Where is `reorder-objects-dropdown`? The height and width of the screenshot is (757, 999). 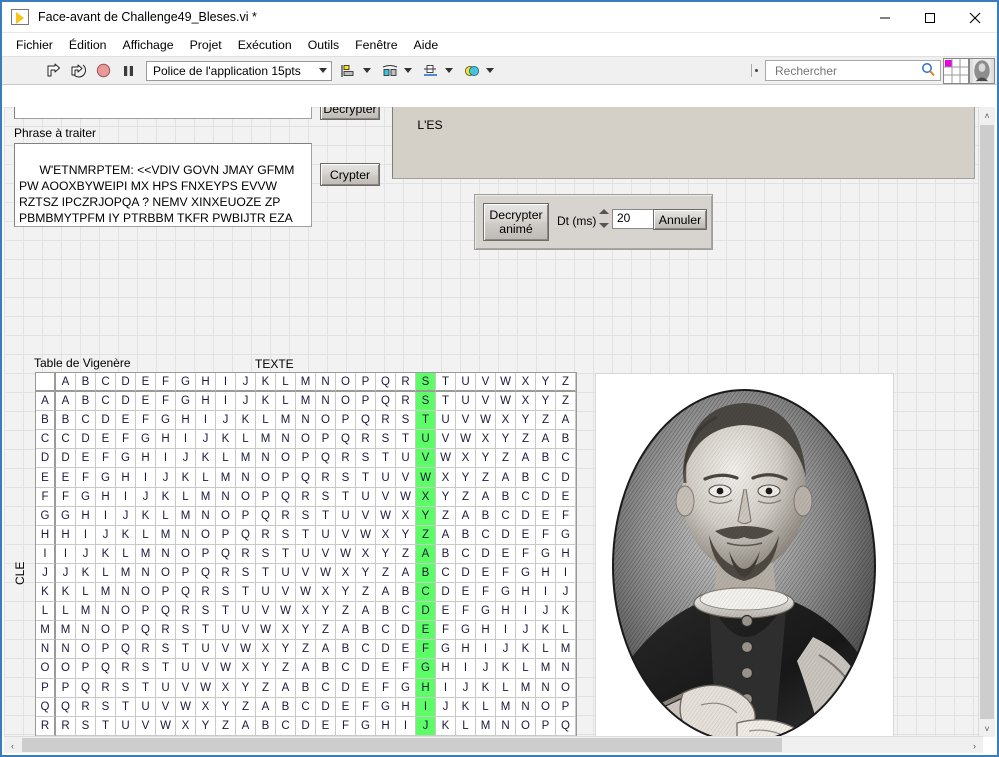
reorder-objects-dropdown is located at coordinates (477, 71).